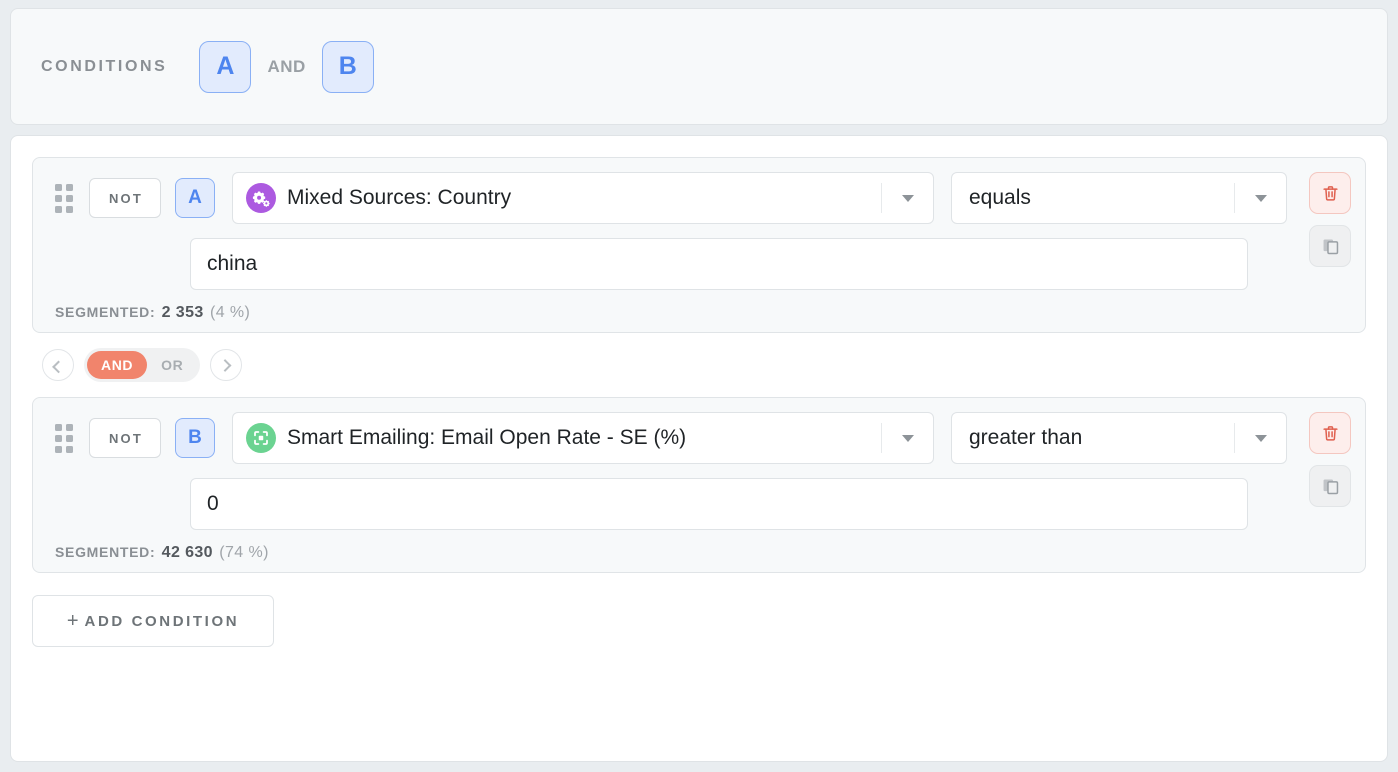 Image resolution: width=1398 pixels, height=772 pixels. What do you see at coordinates (1330, 246) in the screenshot?
I see `duplicate-condition-a-button` at bounding box center [1330, 246].